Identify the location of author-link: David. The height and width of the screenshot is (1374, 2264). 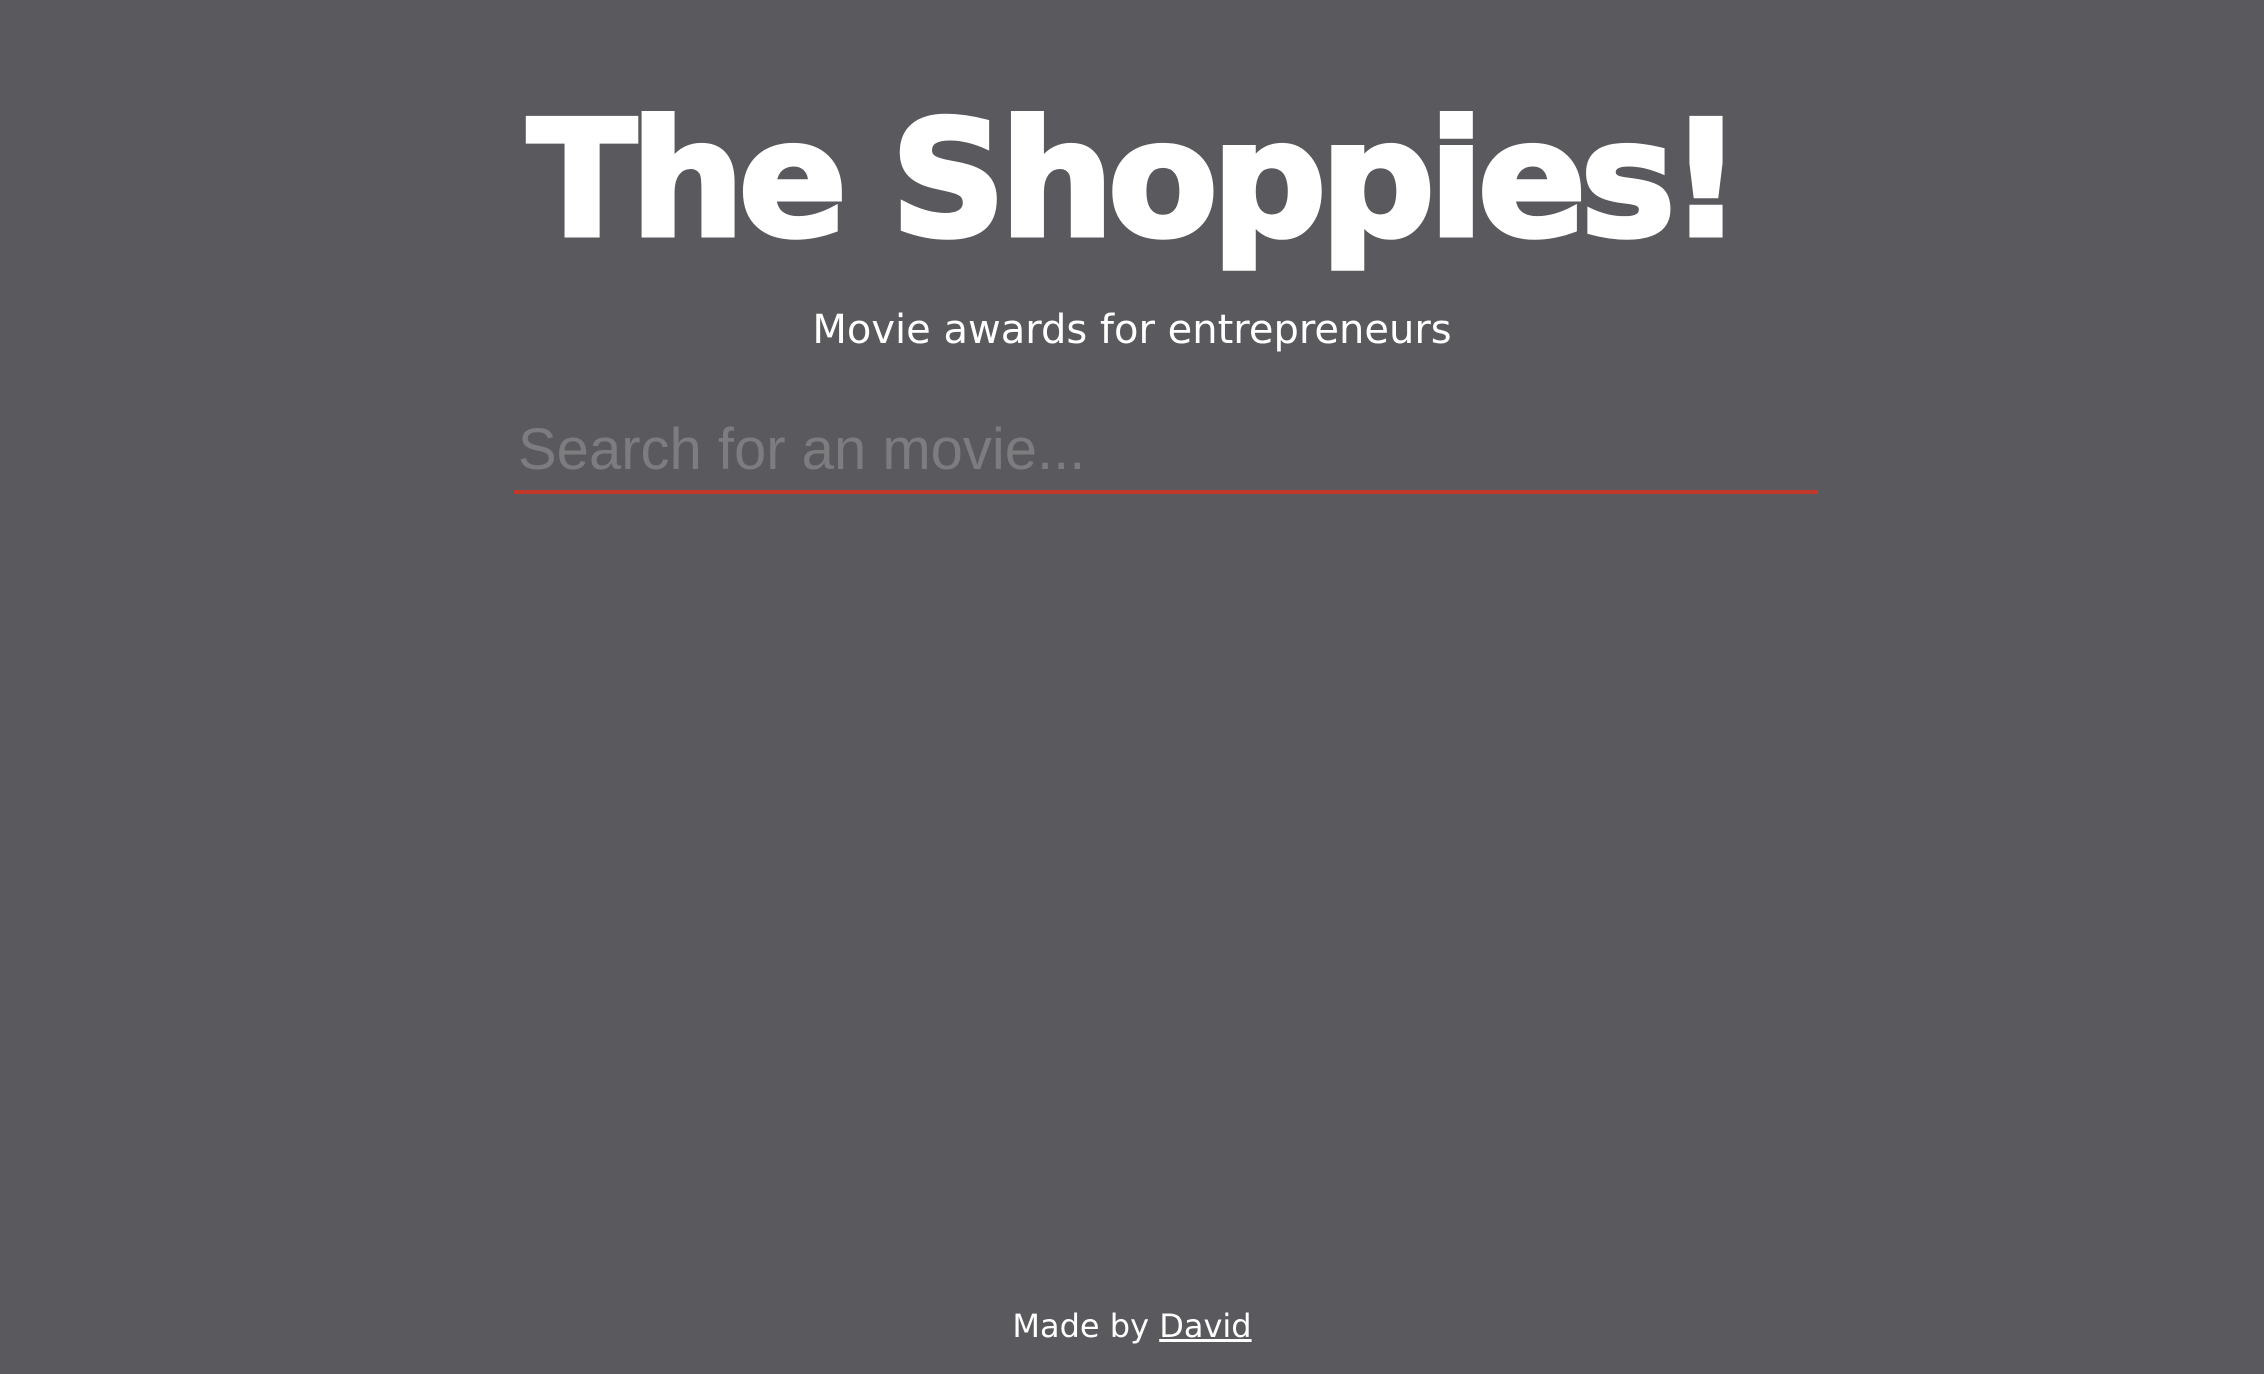
(1205, 1326).